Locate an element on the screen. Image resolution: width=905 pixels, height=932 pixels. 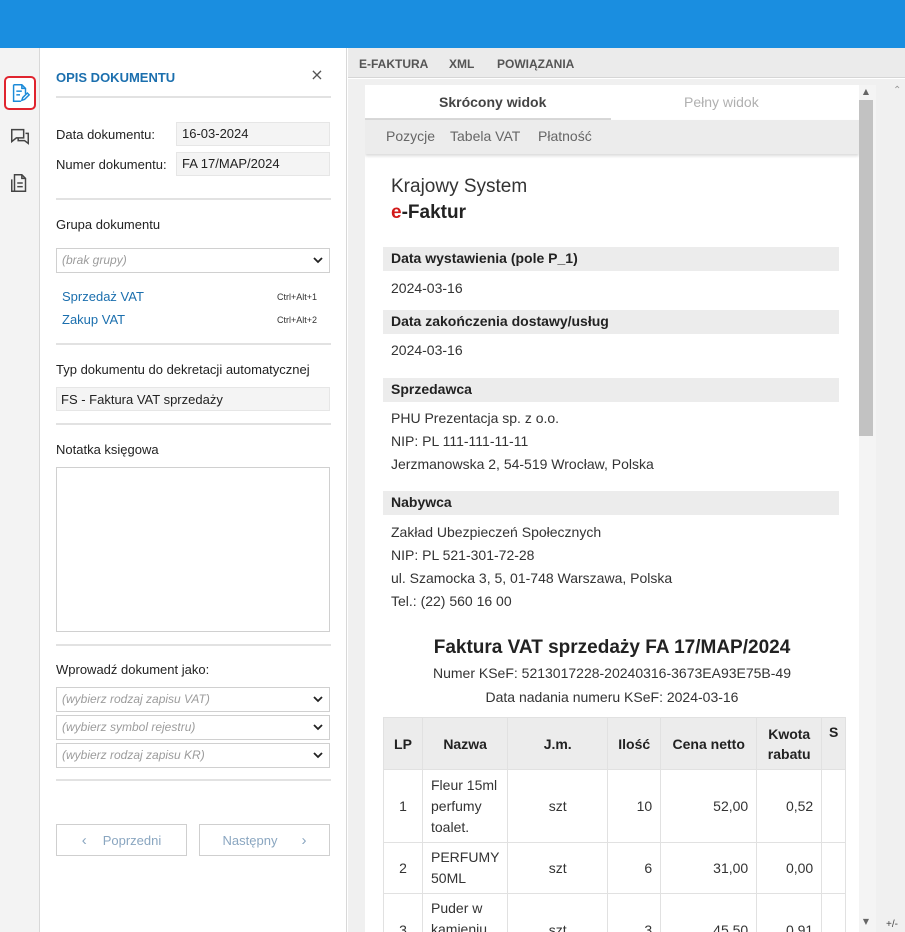
register-symbol-select: (wybierz symbol rejestru) is located at coordinates (193, 727).